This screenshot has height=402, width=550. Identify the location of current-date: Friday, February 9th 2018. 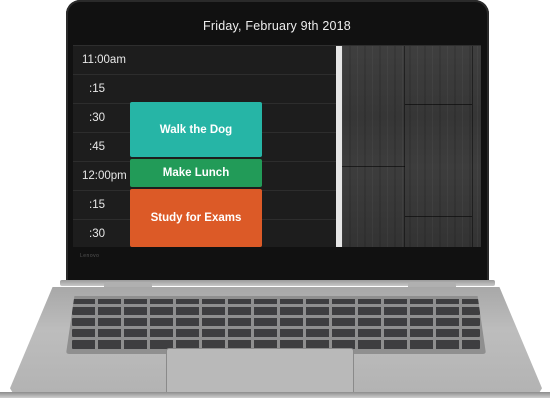
(277, 26).